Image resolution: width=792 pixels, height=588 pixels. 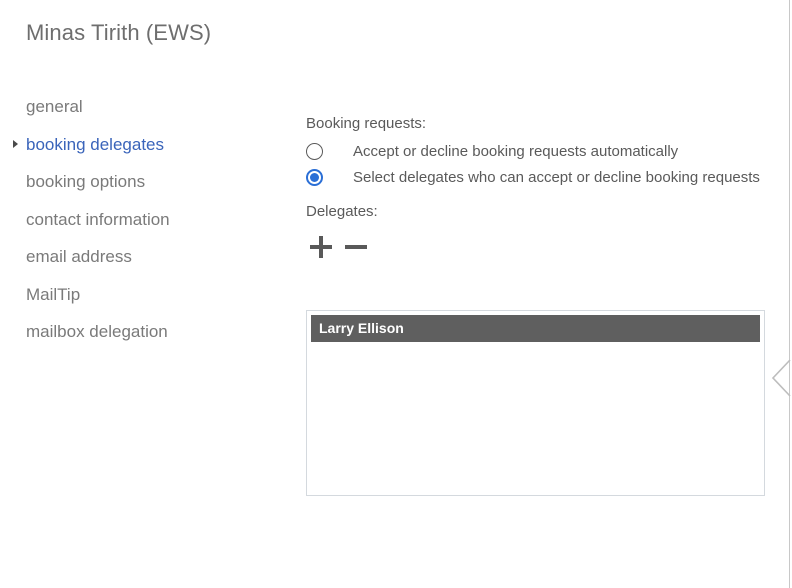 What do you see at coordinates (15, 144) in the screenshot?
I see `caret-right-icon` at bounding box center [15, 144].